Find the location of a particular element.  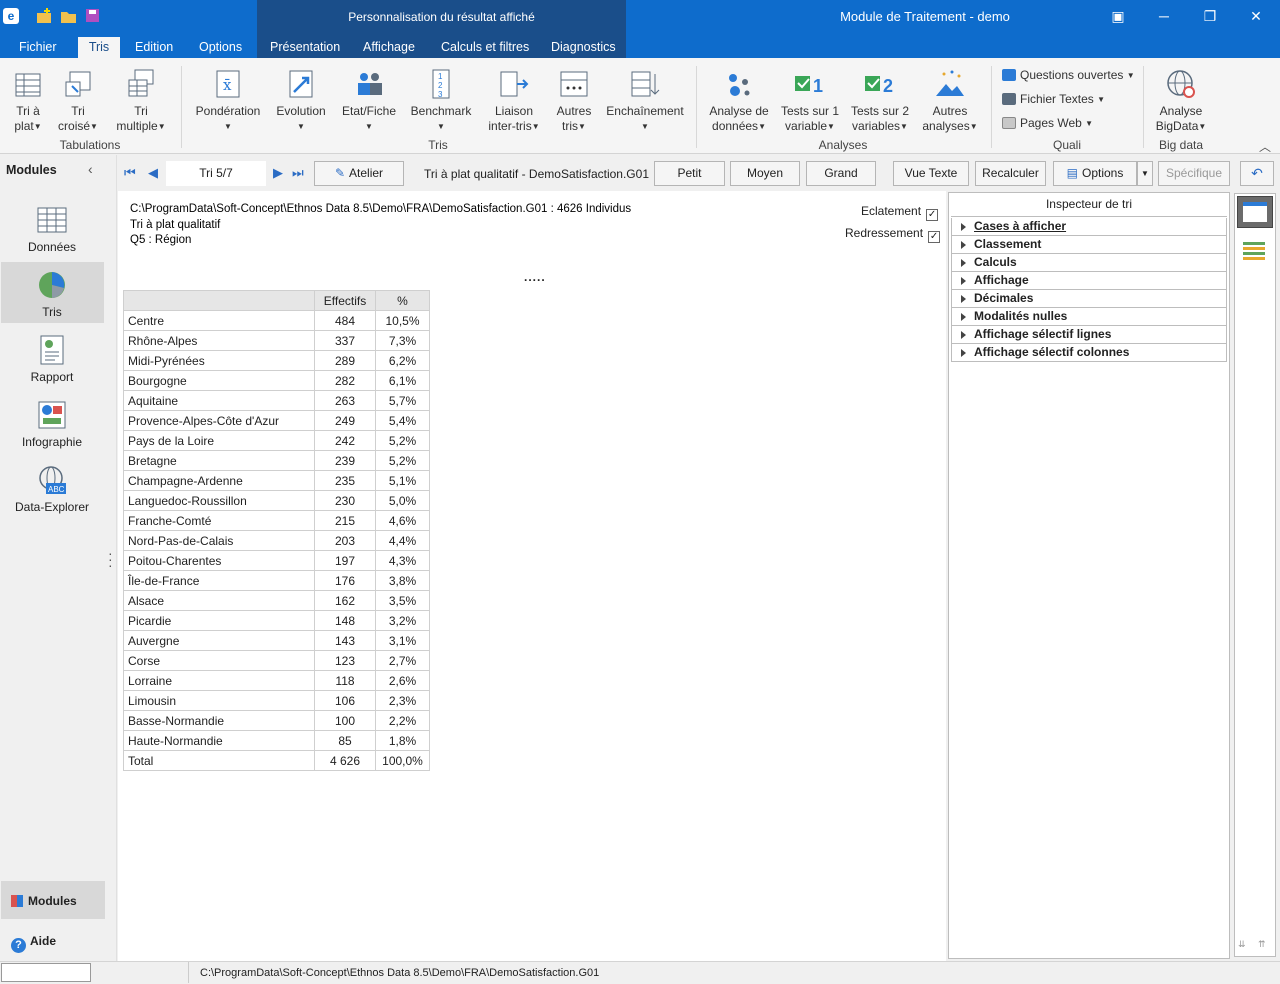

row-percent: 2,2% is located at coordinates (402, 720).